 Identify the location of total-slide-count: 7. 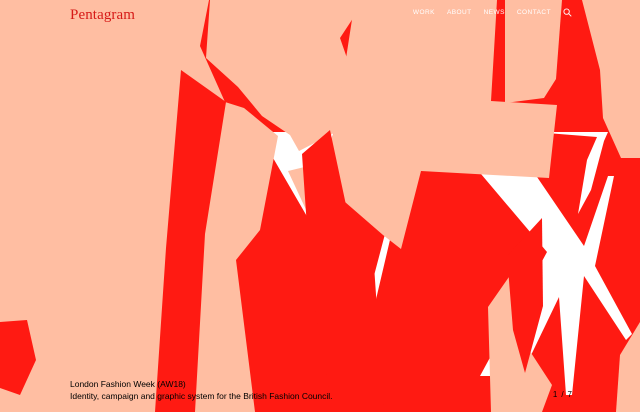
(569, 394).